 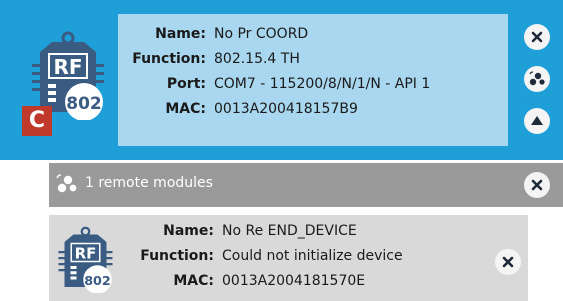 I want to click on field-row-function: Function: 802.15.4 TH, so click(x=275, y=59).